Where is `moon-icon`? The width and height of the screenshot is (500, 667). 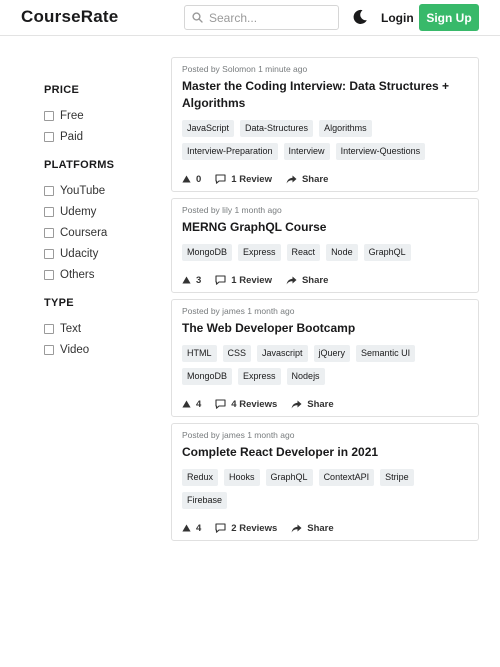 moon-icon is located at coordinates (360, 17).